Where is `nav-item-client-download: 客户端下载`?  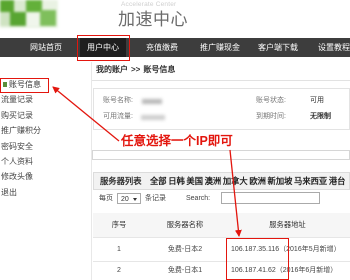
nav-item-client-download: 客户端下载 is located at coordinates (278, 47).